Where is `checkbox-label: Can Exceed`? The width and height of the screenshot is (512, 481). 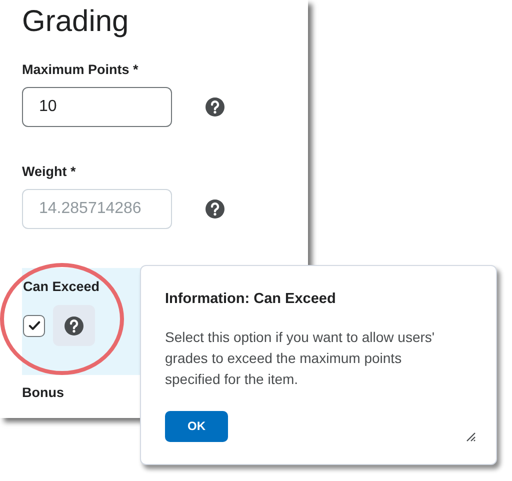
checkbox-label: Can Exceed is located at coordinates (61, 286).